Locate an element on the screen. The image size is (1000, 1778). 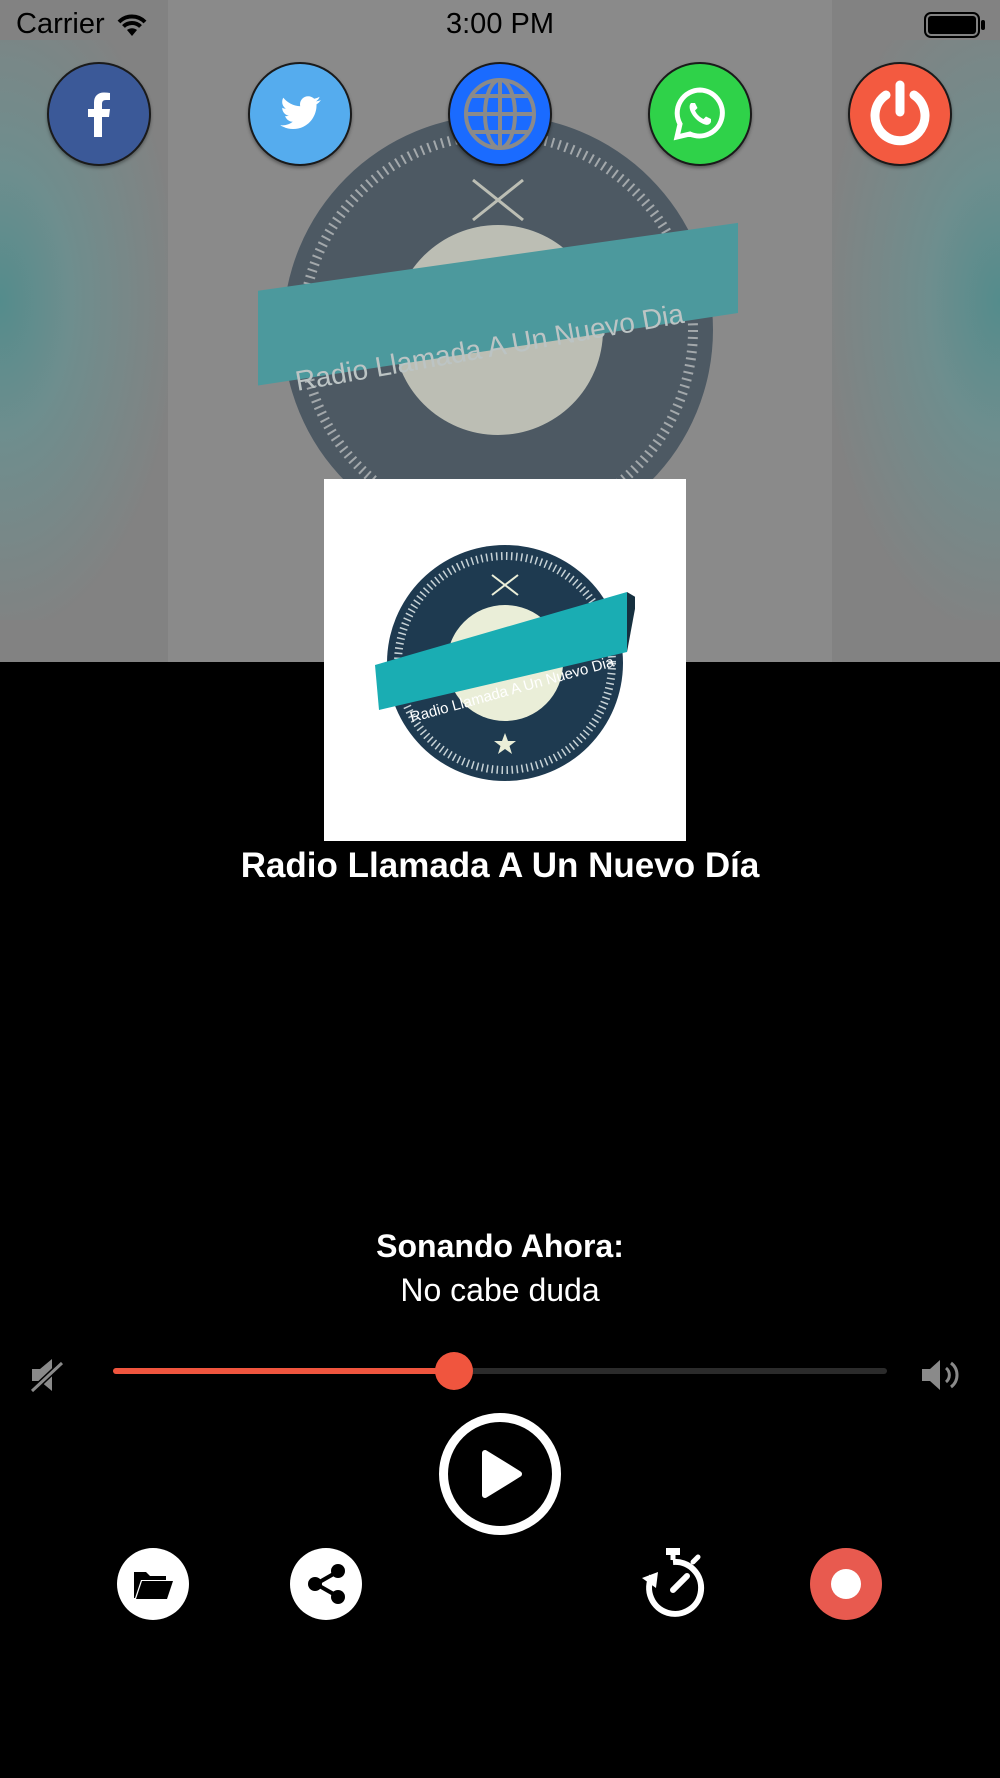
globe-icon is located at coordinates (500, 114).